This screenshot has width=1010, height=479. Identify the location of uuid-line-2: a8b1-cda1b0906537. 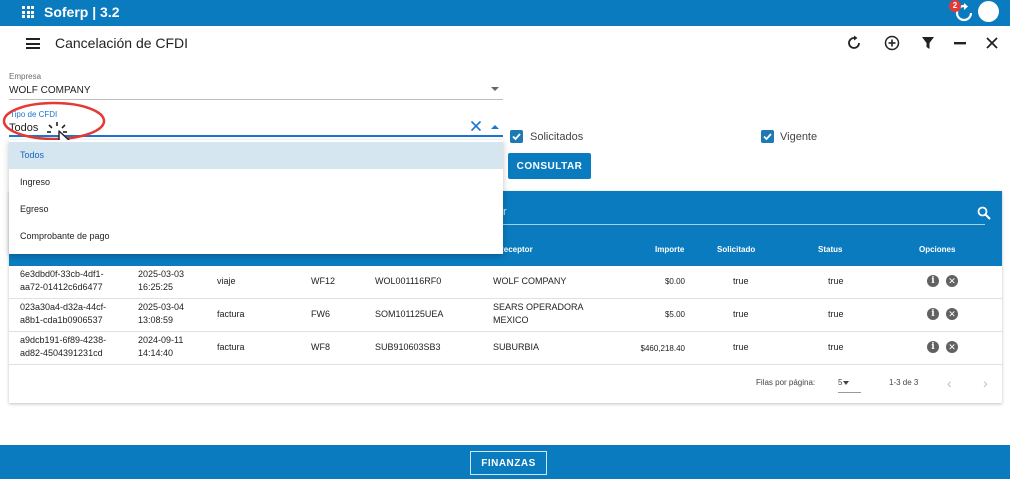
(61, 320).